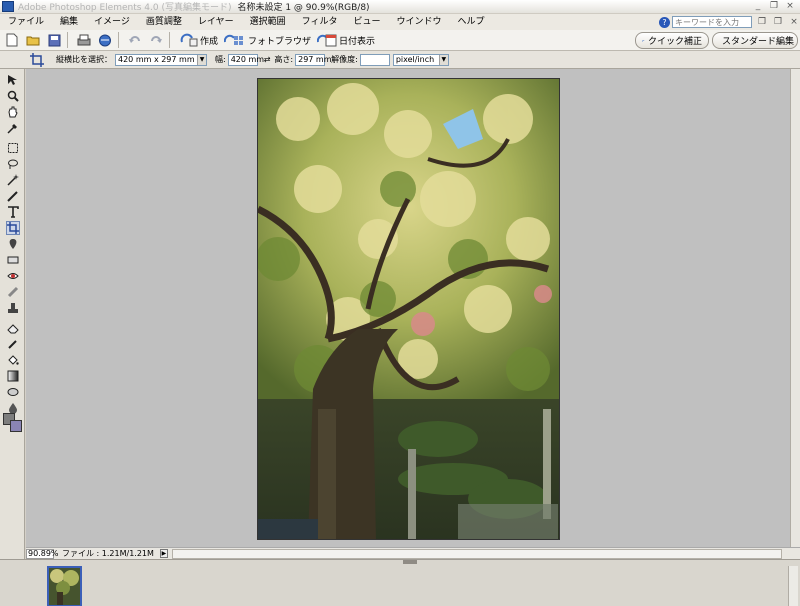  I want to click on undo-button, so click(135, 40).